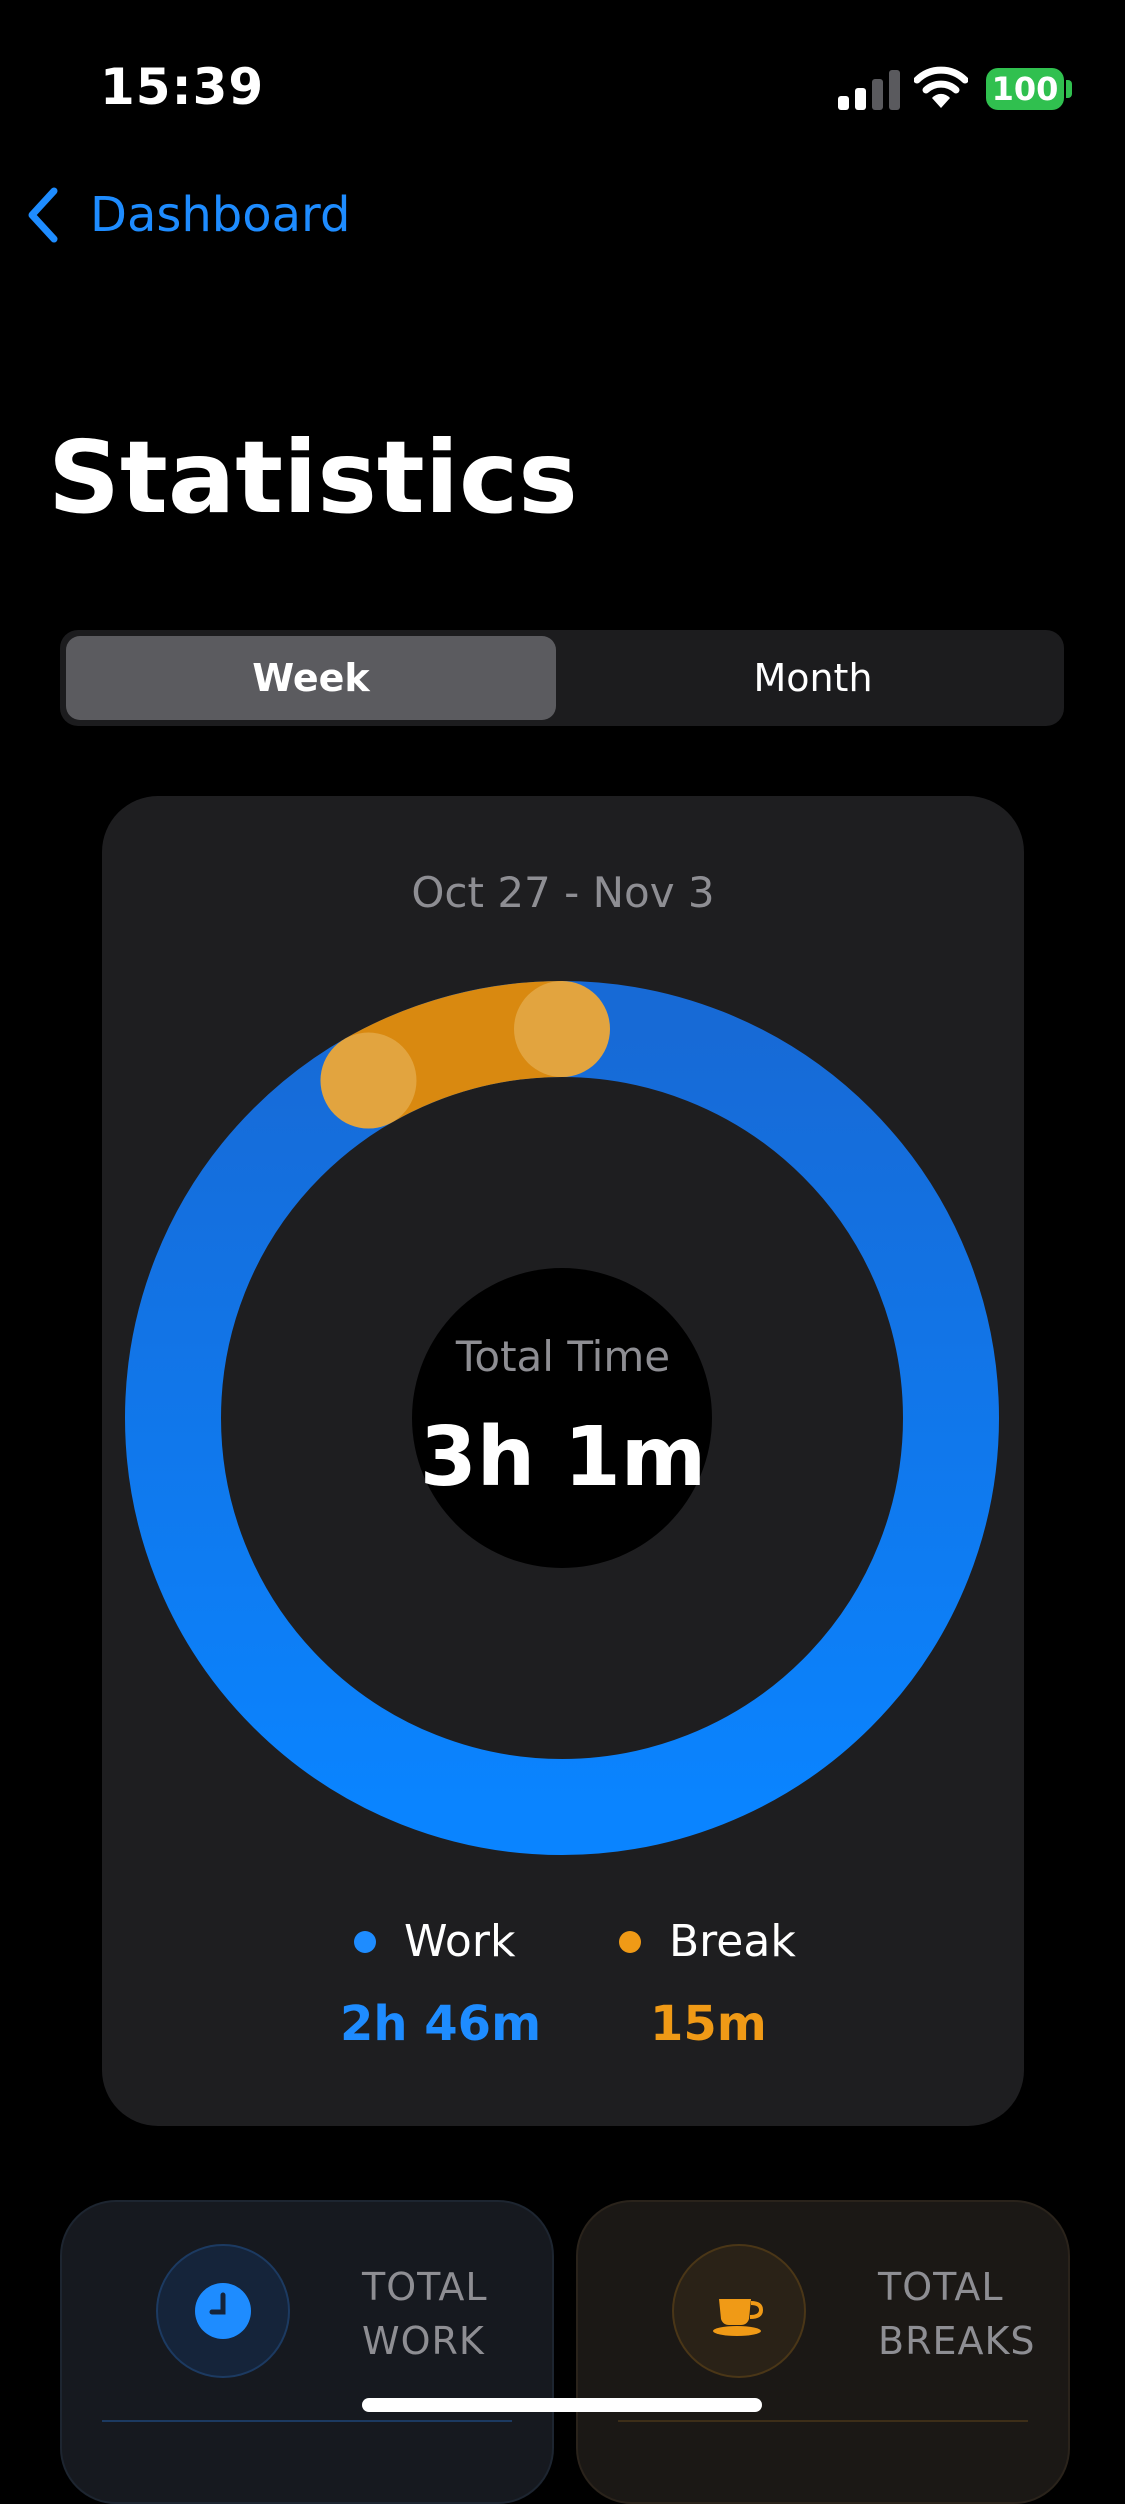 The width and height of the screenshot is (1125, 2504). What do you see at coordinates (1025, 89) in the screenshot?
I see `battery-indicator: 100` at bounding box center [1025, 89].